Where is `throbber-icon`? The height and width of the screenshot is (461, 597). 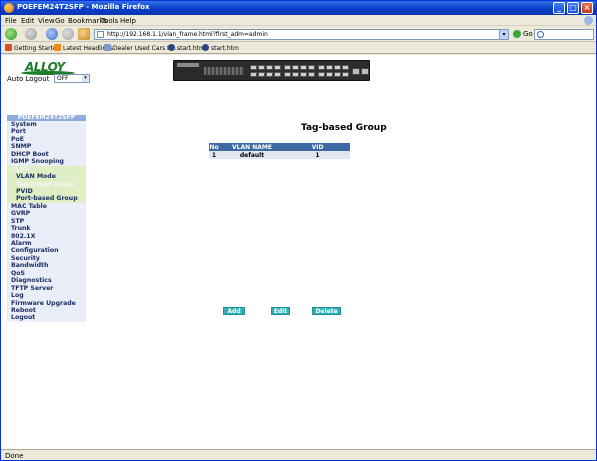
throbber-icon is located at coordinates (588, 20).